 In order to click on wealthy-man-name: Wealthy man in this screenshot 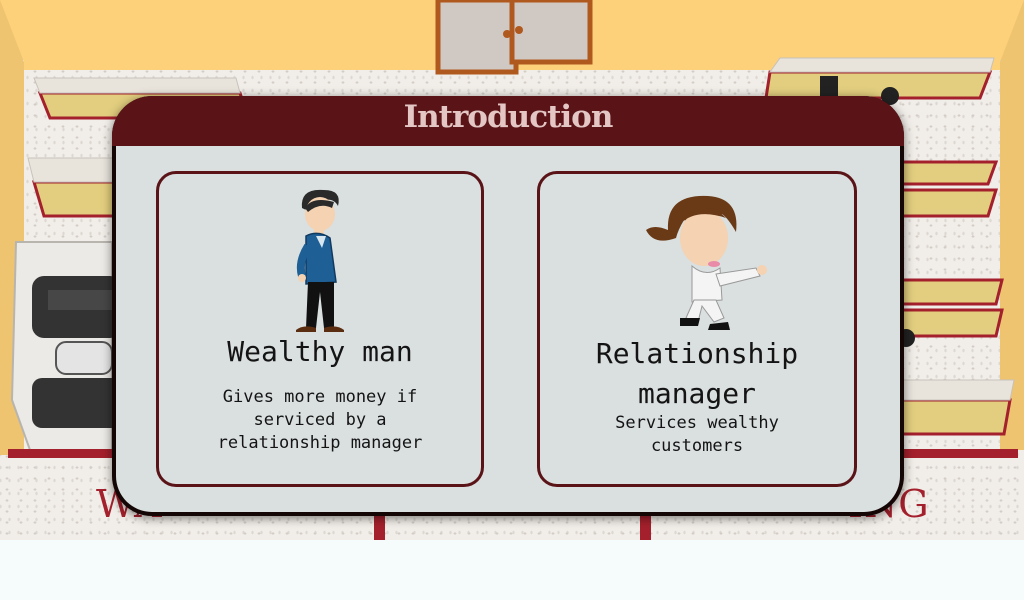, I will do `click(320, 351)`.